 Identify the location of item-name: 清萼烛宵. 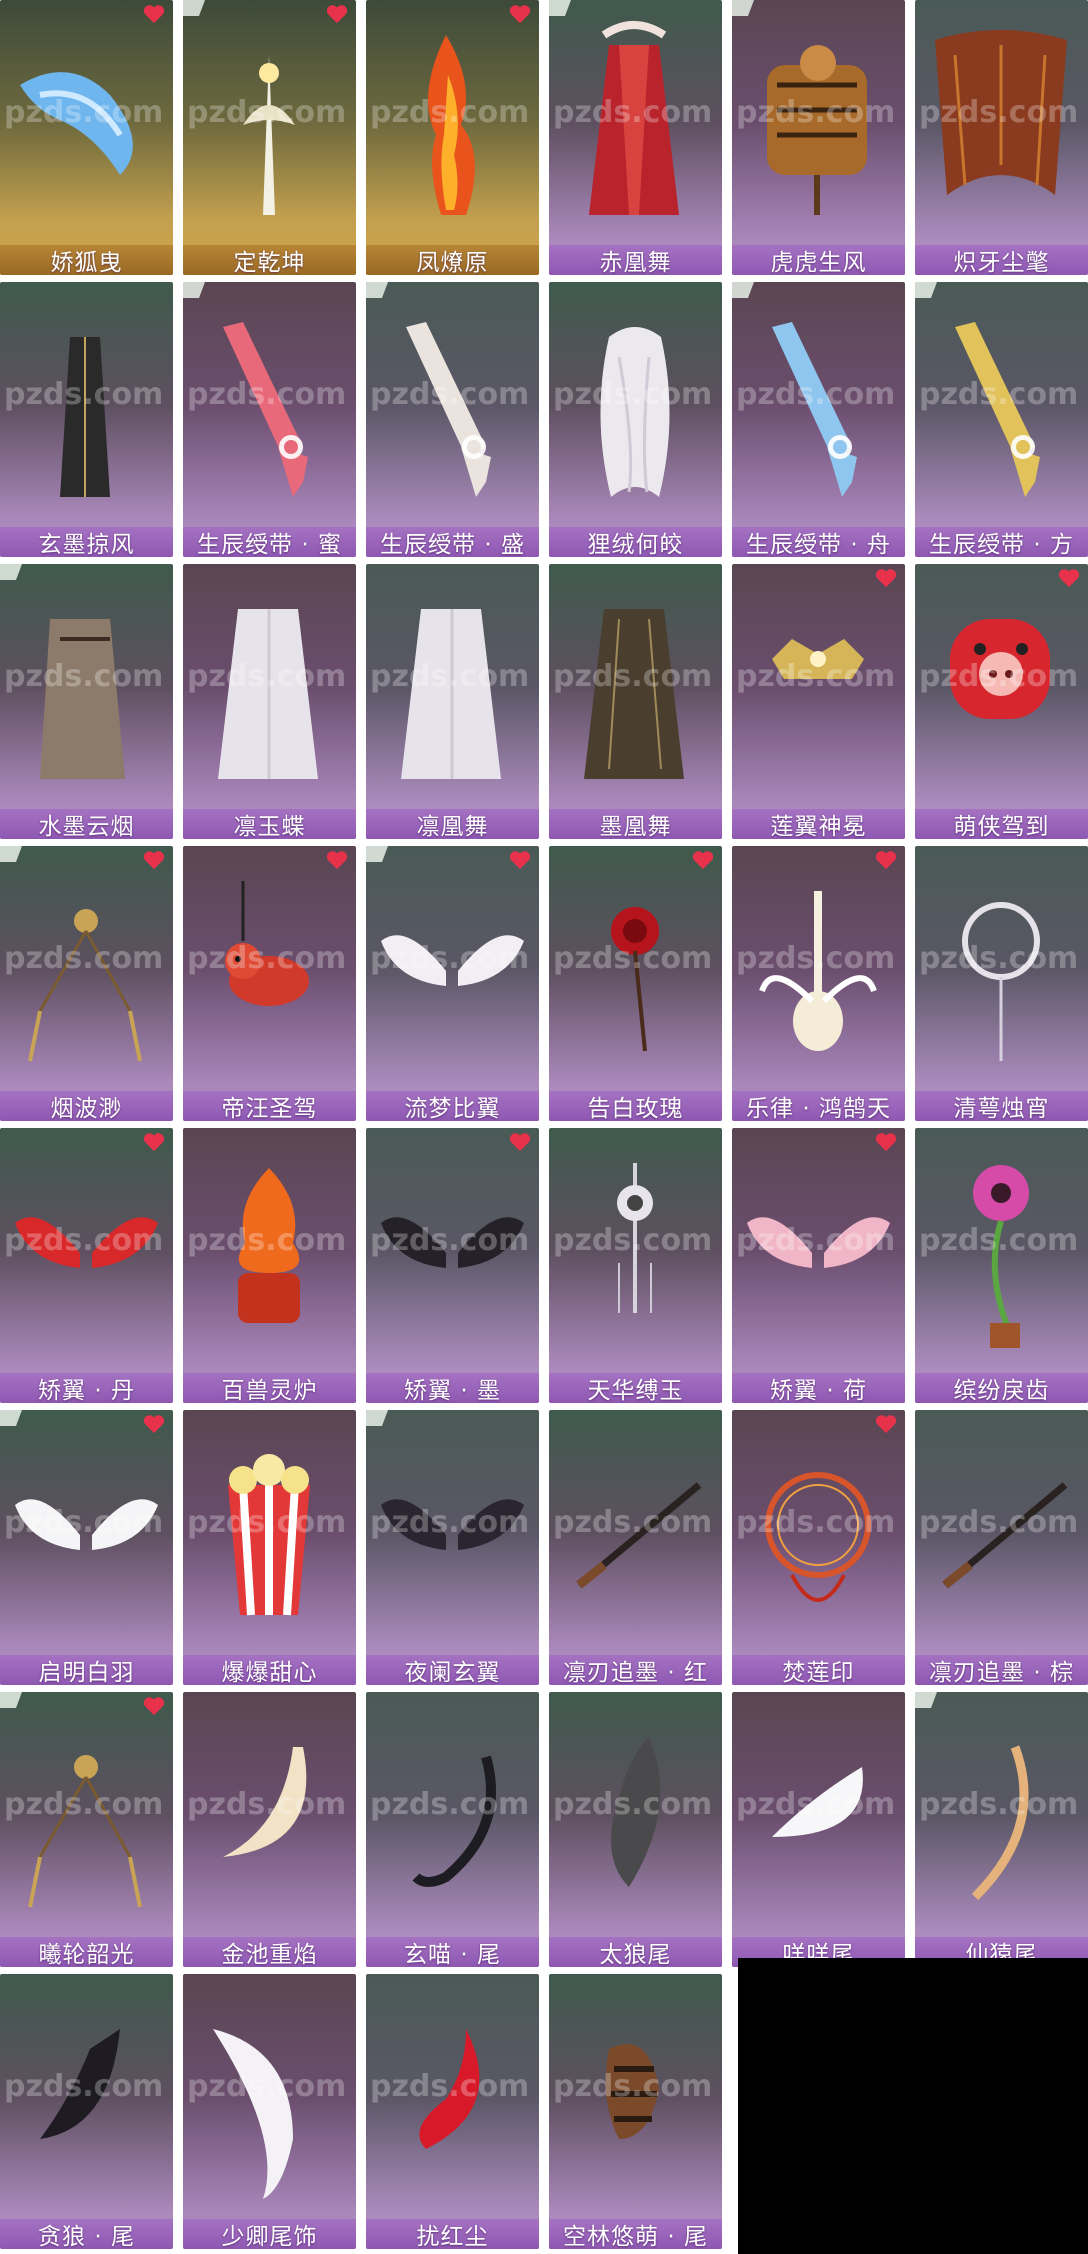
(1001, 1106).